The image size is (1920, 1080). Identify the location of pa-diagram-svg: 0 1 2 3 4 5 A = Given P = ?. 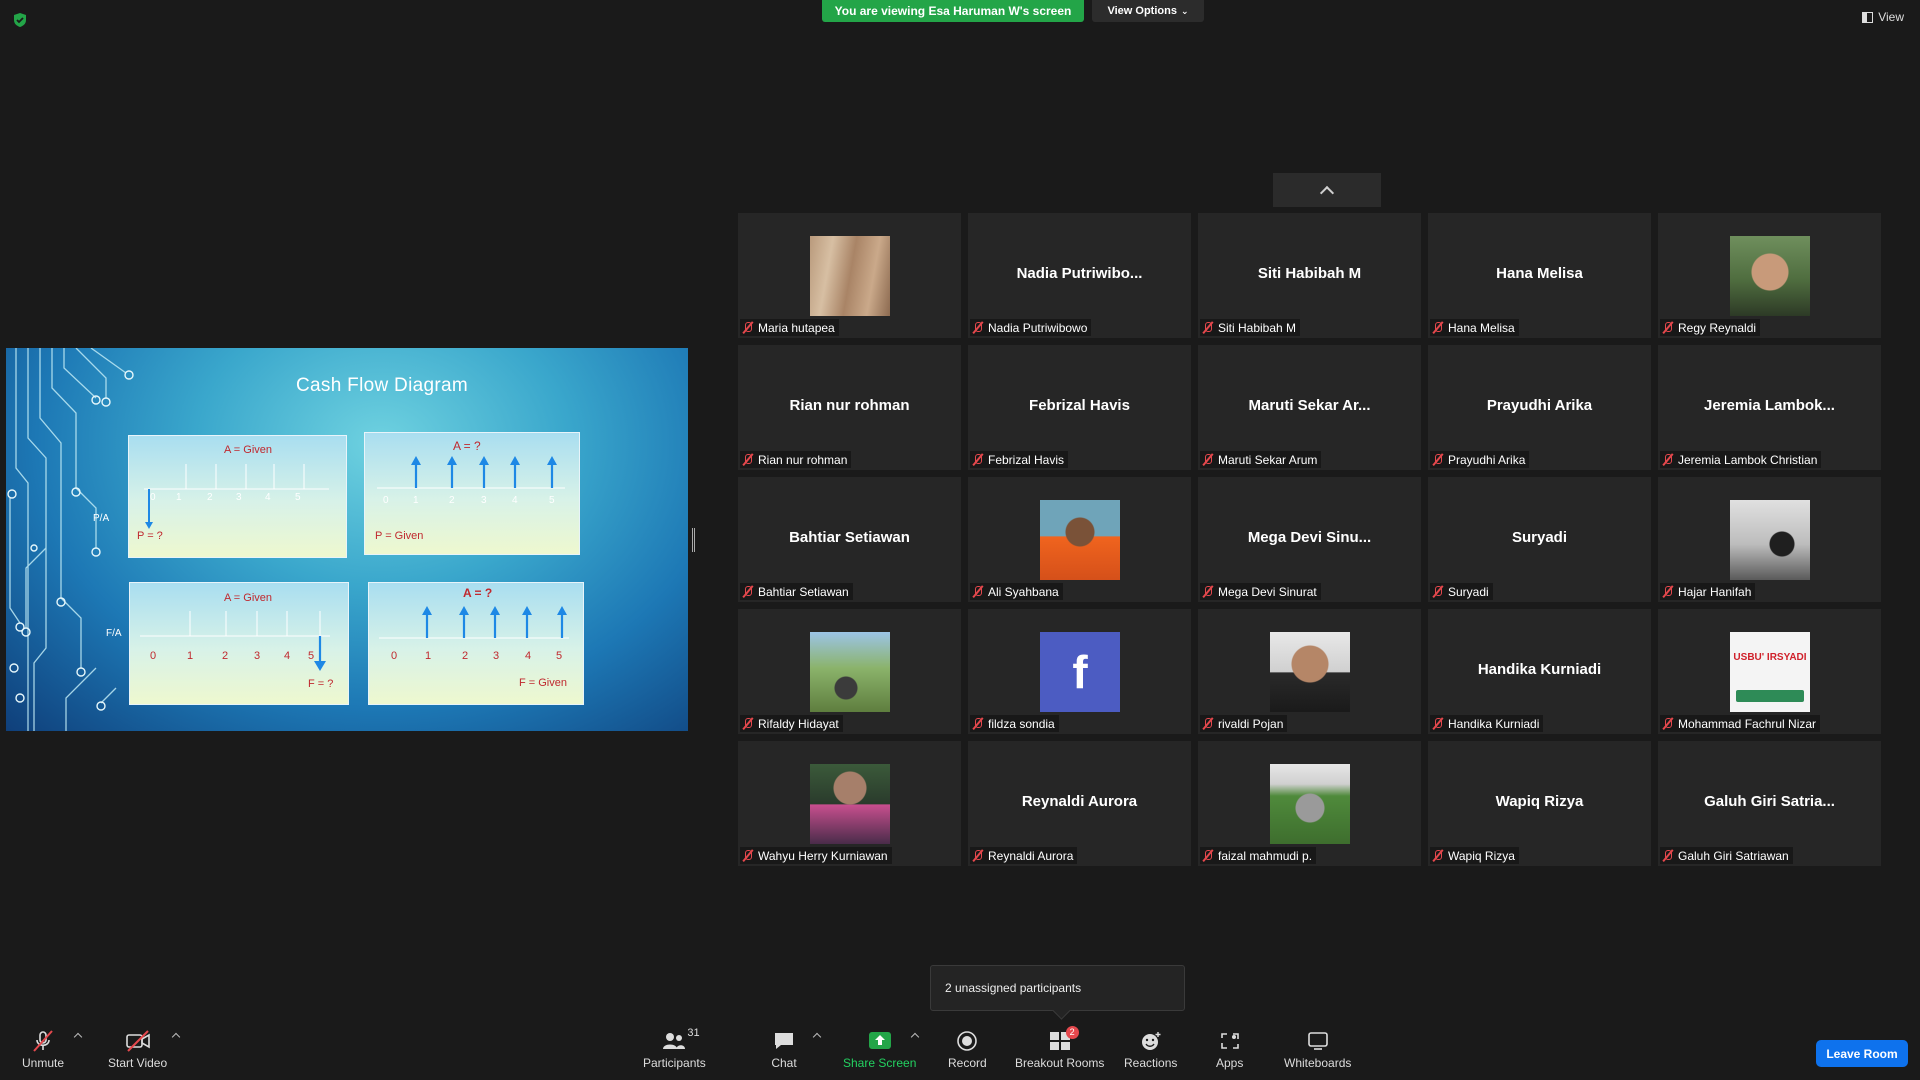
(233, 493).